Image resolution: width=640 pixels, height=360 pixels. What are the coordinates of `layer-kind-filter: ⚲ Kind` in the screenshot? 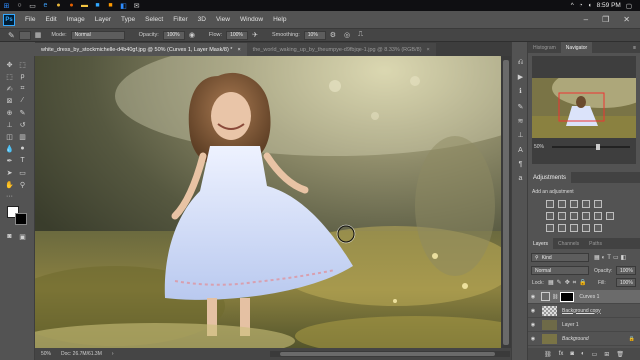 It's located at (560, 257).